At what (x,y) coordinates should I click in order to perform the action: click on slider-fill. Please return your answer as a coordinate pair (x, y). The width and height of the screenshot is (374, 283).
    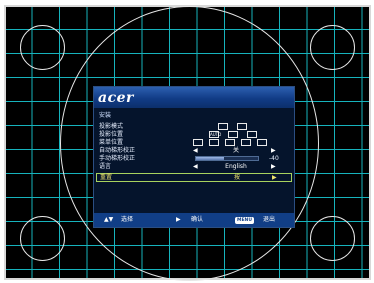
    Looking at the image, I should click on (210, 158).